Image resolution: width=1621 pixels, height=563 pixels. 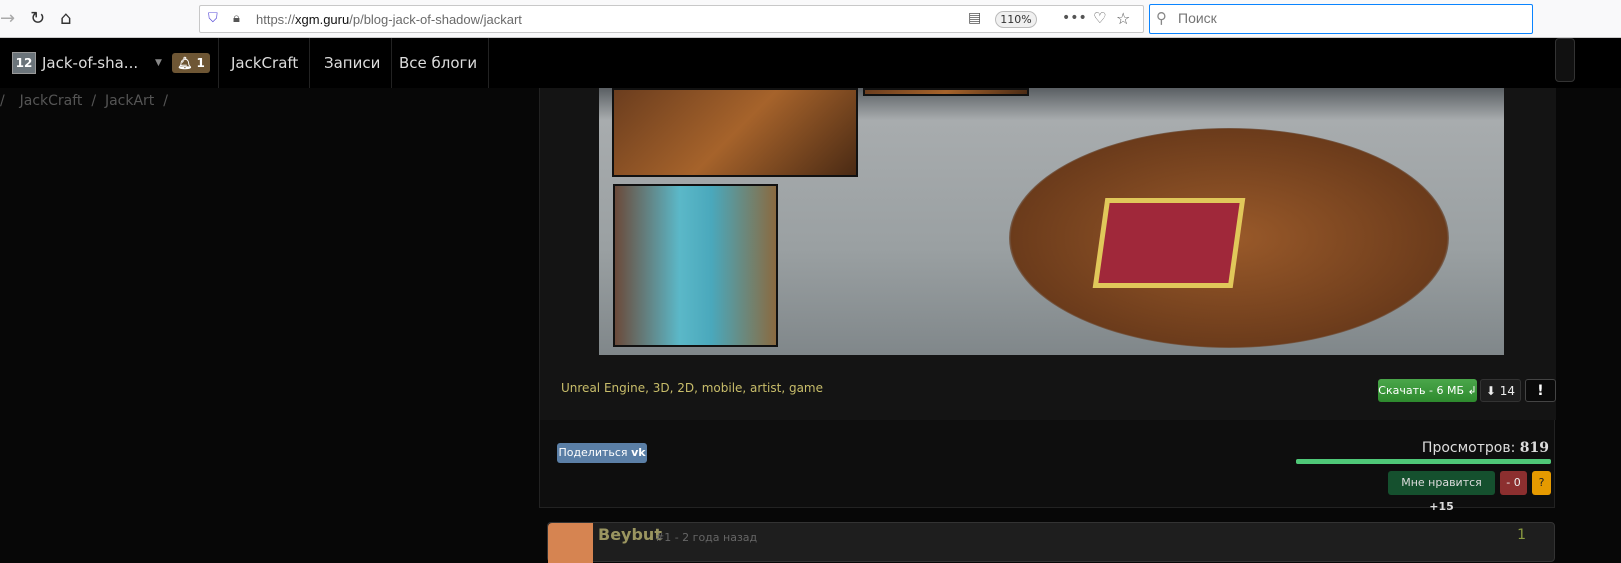 I want to click on views-bar-fill, so click(x=1423, y=461).